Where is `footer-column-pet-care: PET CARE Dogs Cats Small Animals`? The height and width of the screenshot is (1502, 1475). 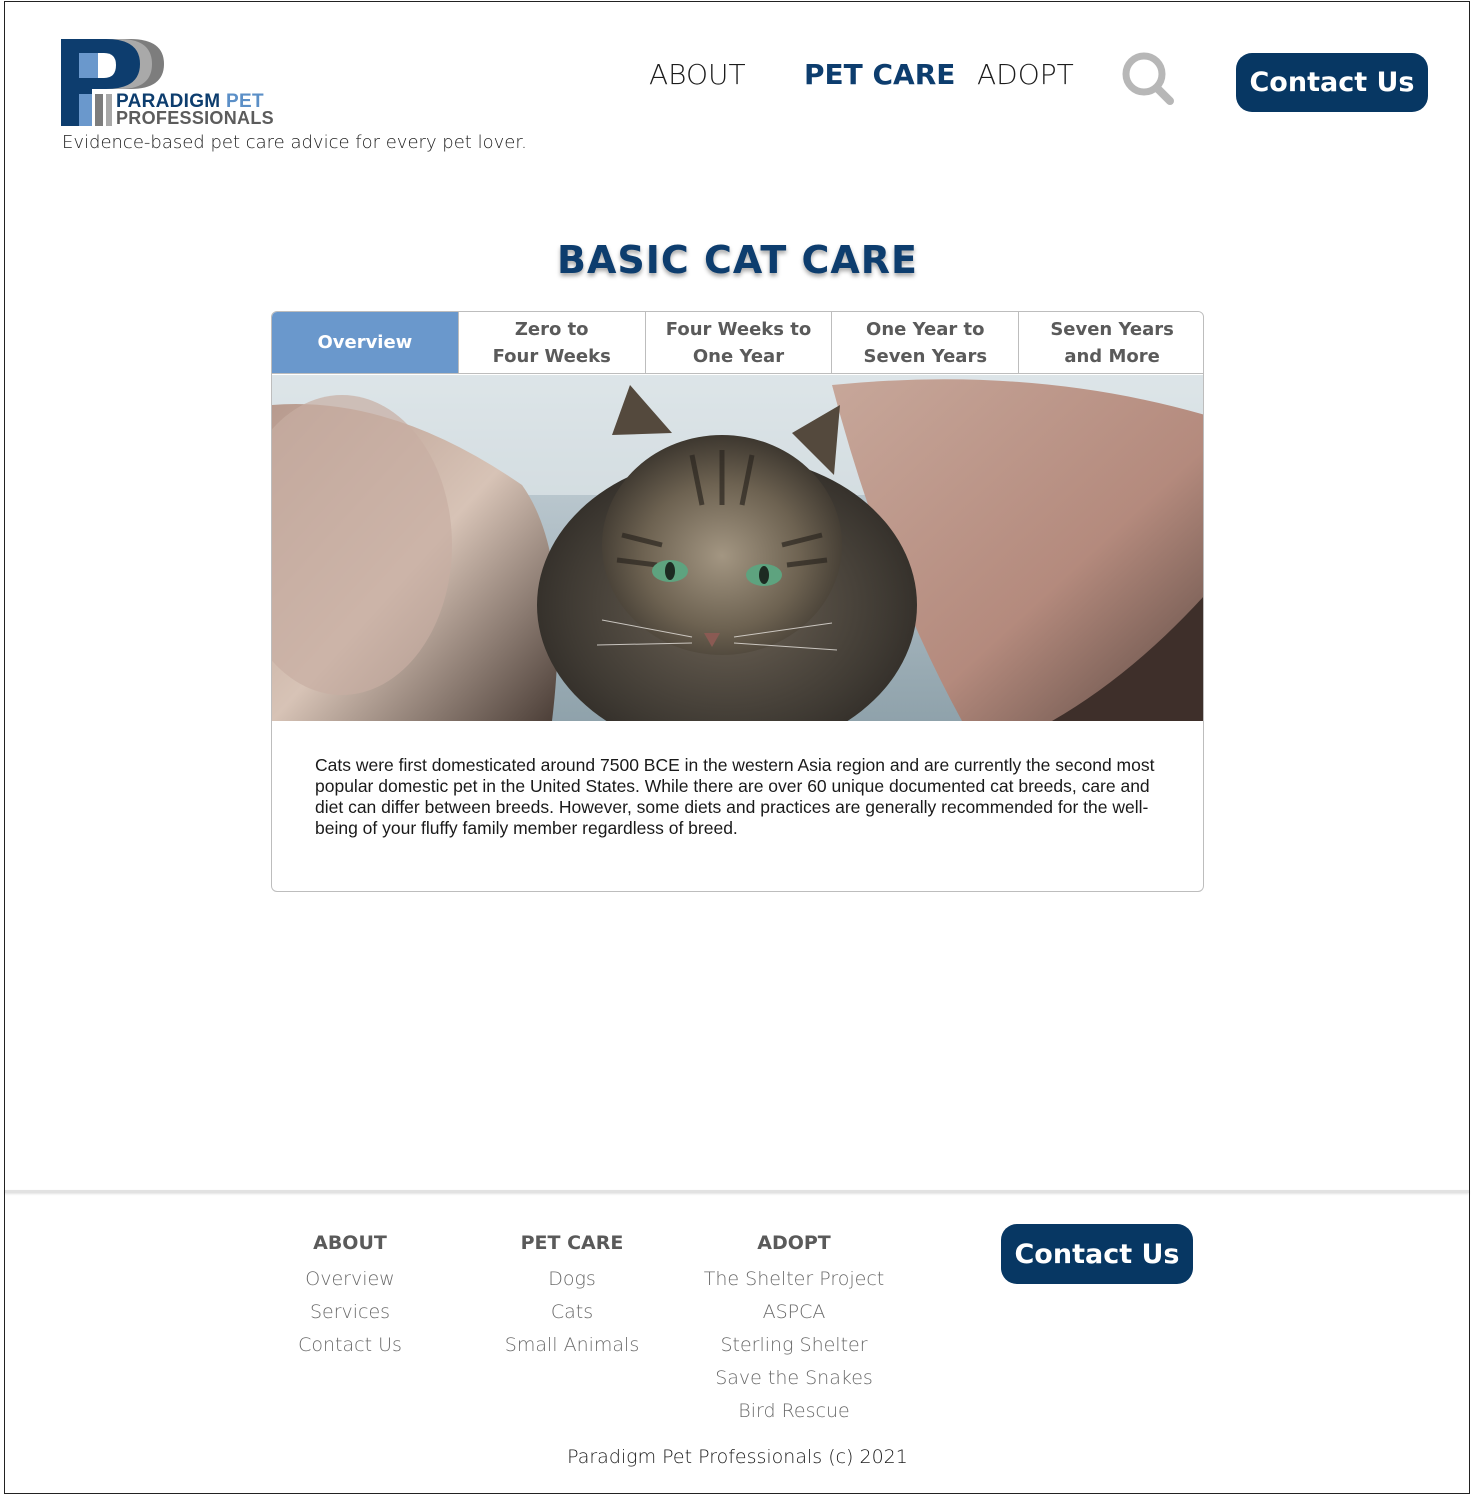 footer-column-pet-care: PET CARE Dogs Cats Small Animals is located at coordinates (572, 1296).